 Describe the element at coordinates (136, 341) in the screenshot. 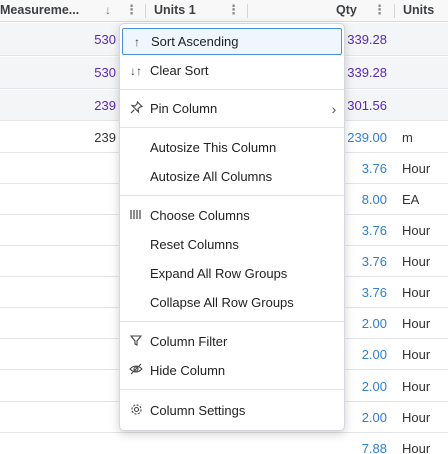

I see `filter-icon` at that location.